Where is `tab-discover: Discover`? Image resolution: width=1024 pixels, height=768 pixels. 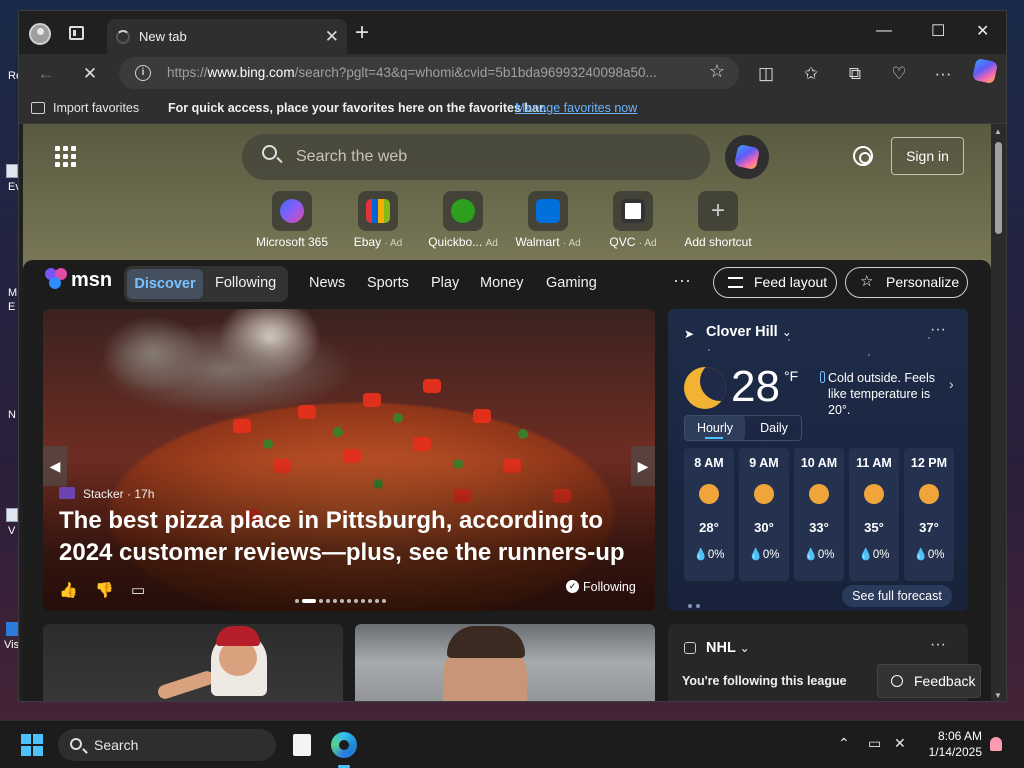
tab-discover: Discover is located at coordinates (165, 284).